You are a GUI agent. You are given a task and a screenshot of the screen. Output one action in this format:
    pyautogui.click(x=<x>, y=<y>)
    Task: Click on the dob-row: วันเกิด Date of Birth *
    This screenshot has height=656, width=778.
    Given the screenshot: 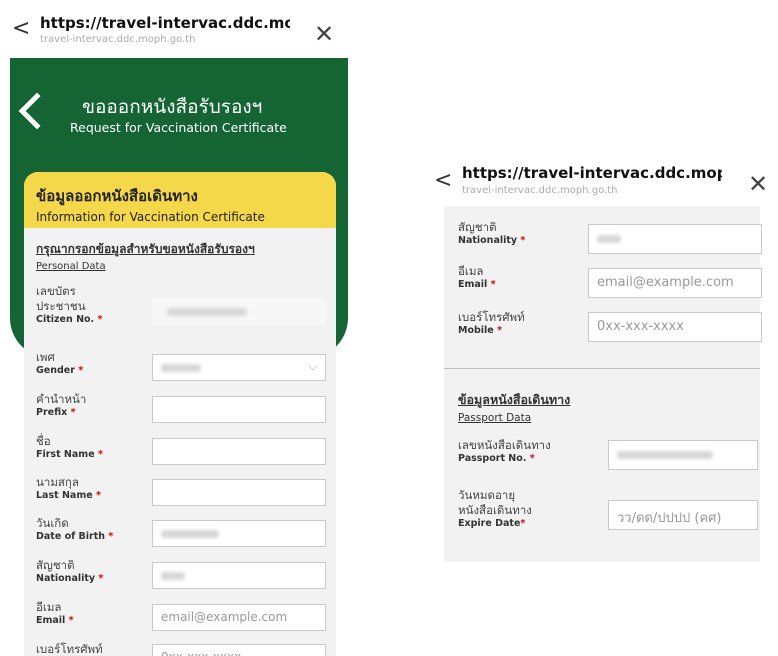 What is the action you would take?
    pyautogui.click(x=181, y=534)
    